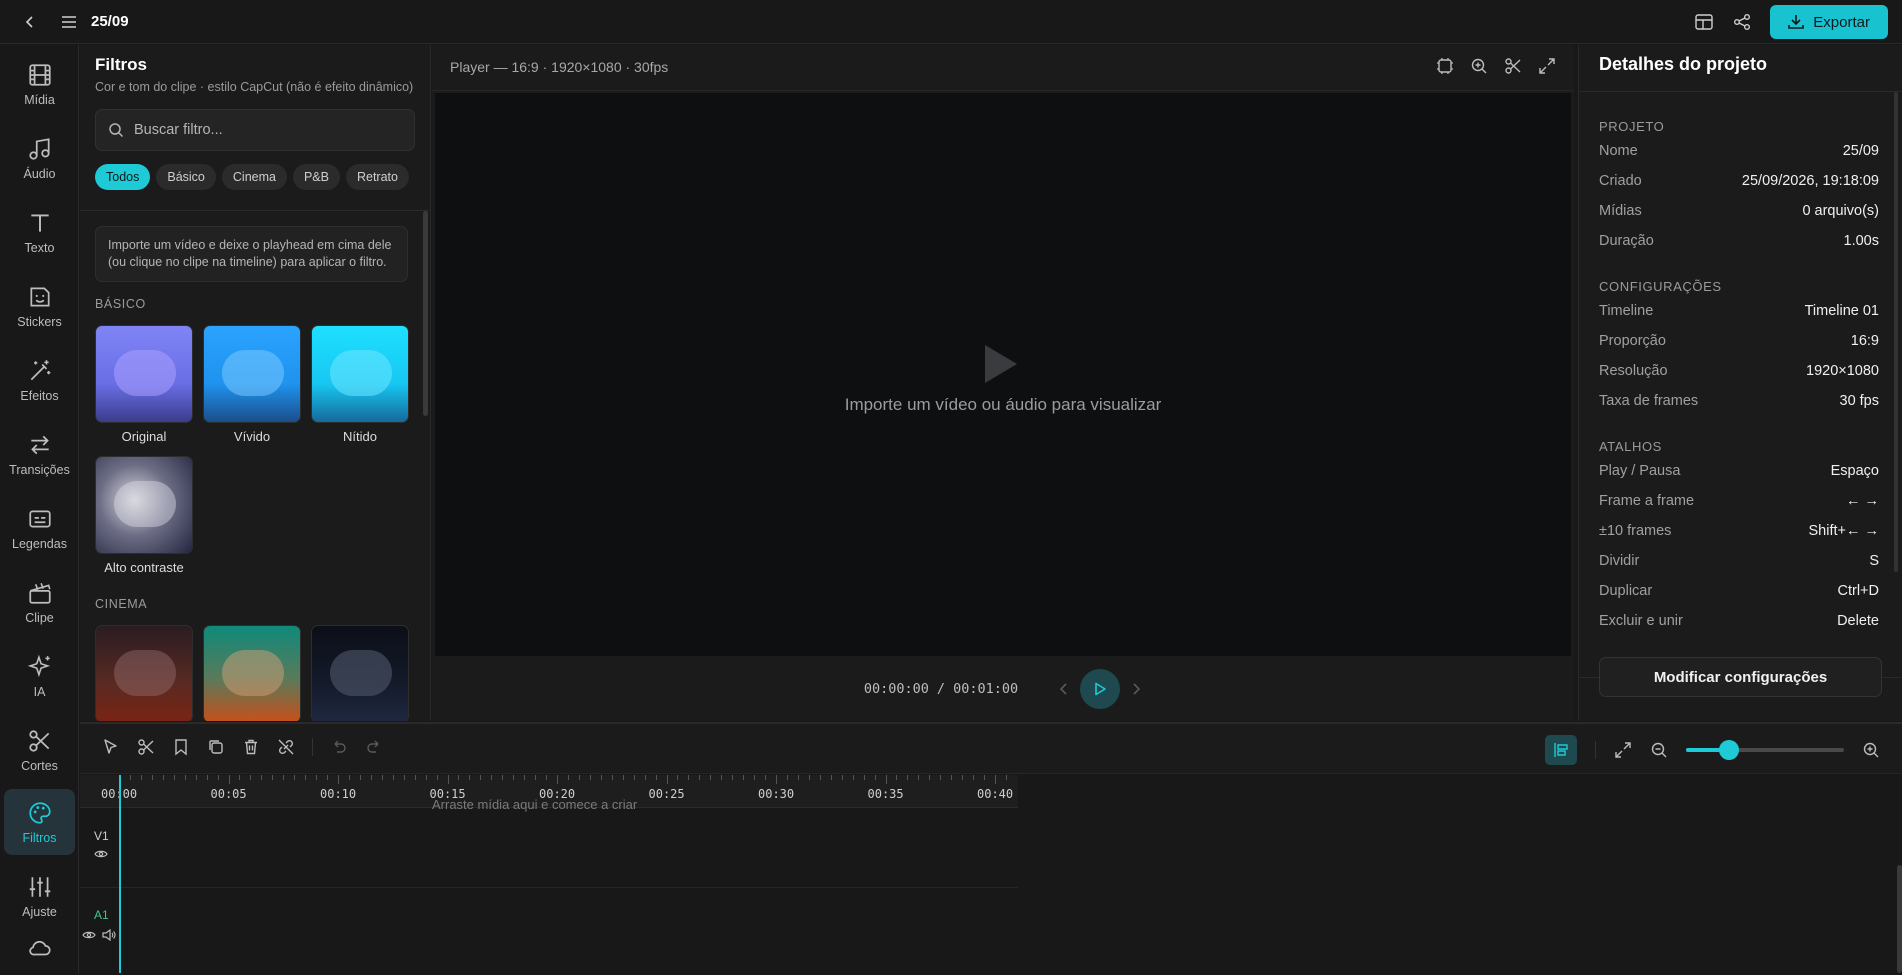 The height and width of the screenshot is (975, 1902). Describe the element at coordinates (1704, 22) in the screenshot. I see `layout-icon` at that location.